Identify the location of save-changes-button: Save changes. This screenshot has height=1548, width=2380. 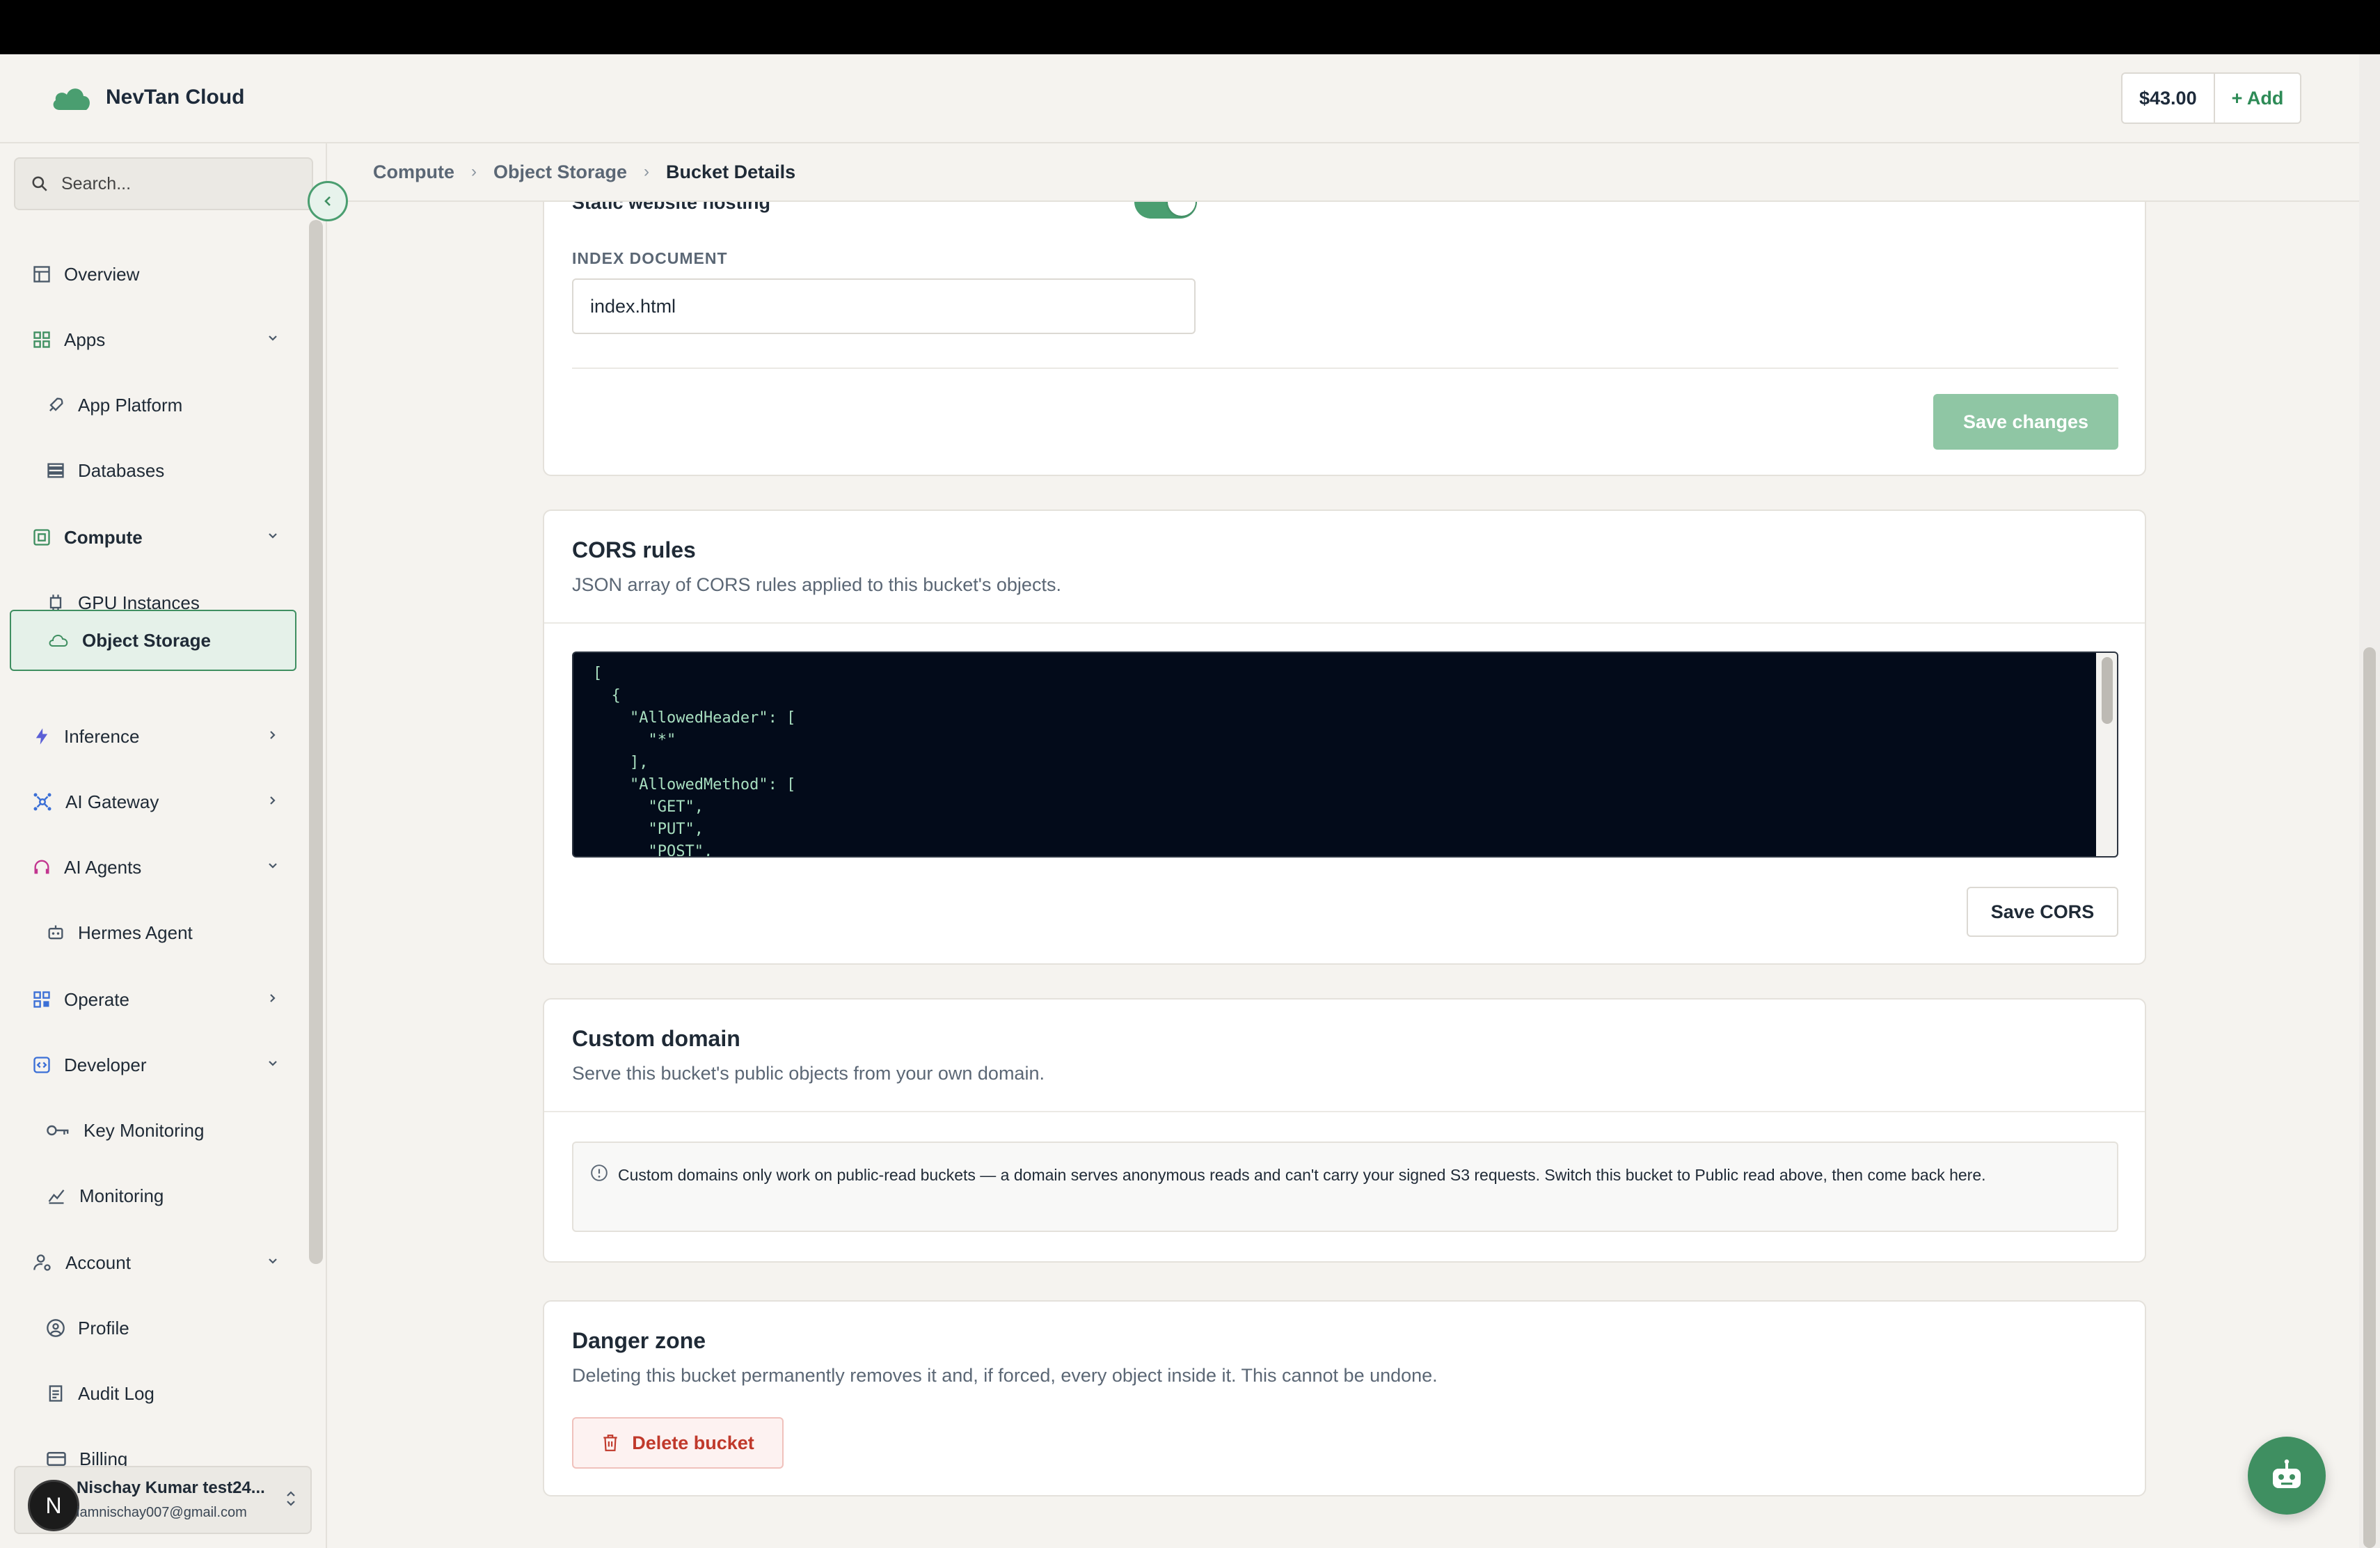
(2025, 422).